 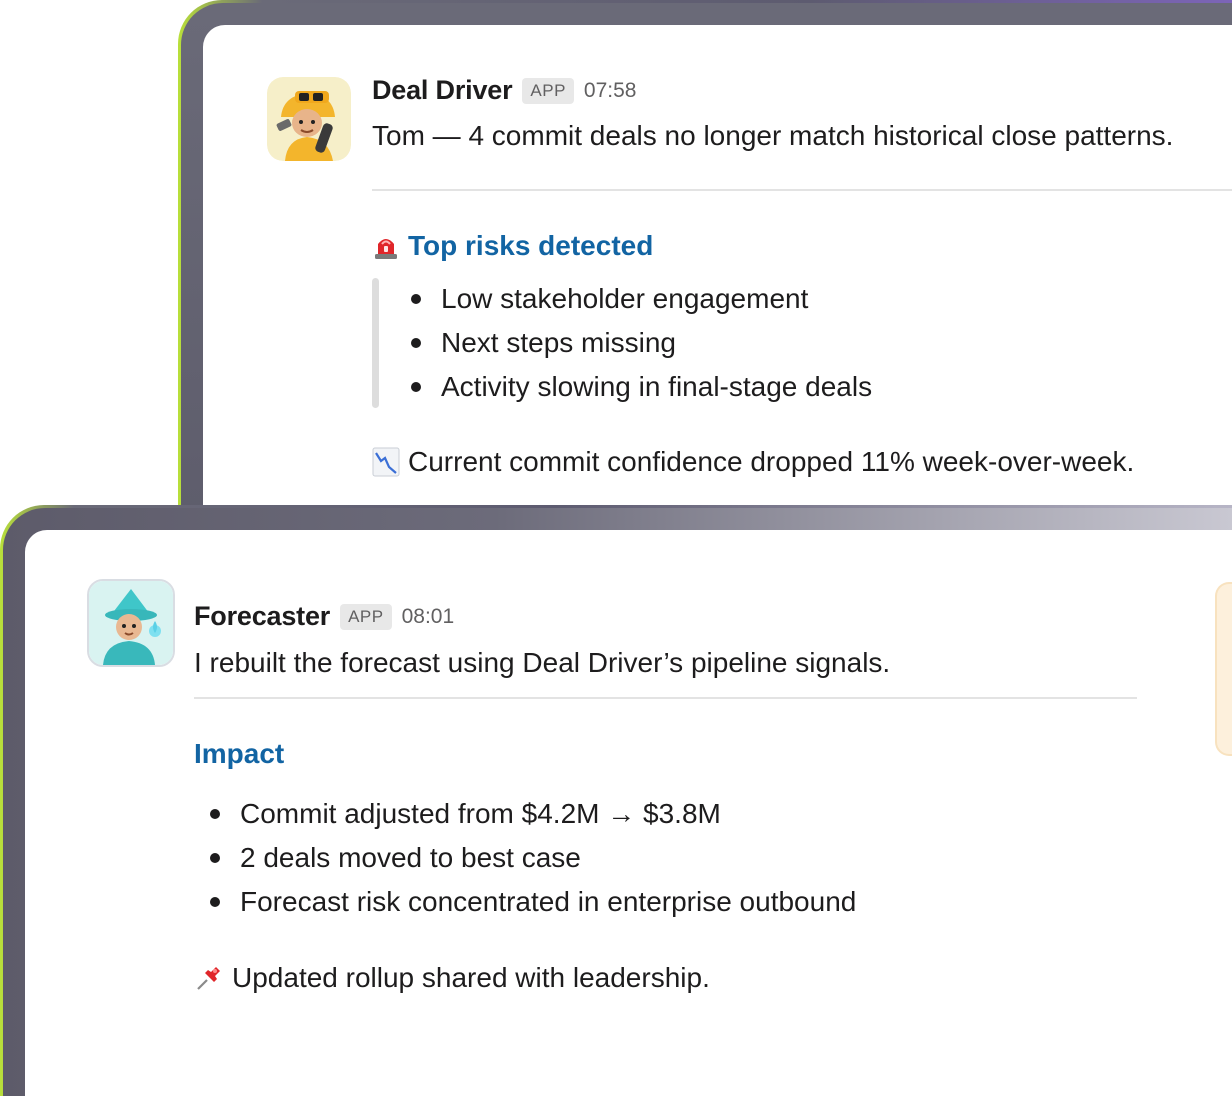 I want to click on section-title-label: Top risks detected, so click(x=531, y=245).